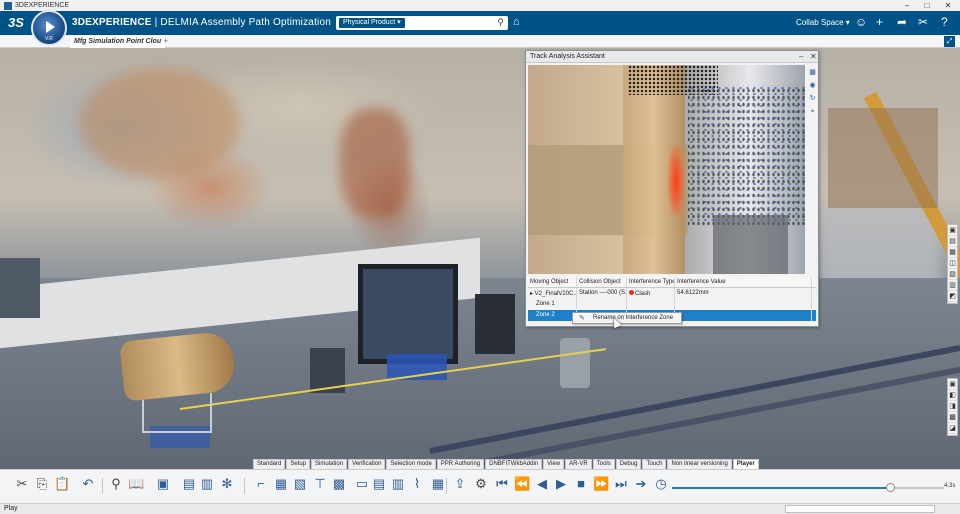 The width and height of the screenshot is (960, 514). What do you see at coordinates (372, 23) in the screenshot?
I see `search-scope-dropdown: Physical Product ▾` at bounding box center [372, 23].